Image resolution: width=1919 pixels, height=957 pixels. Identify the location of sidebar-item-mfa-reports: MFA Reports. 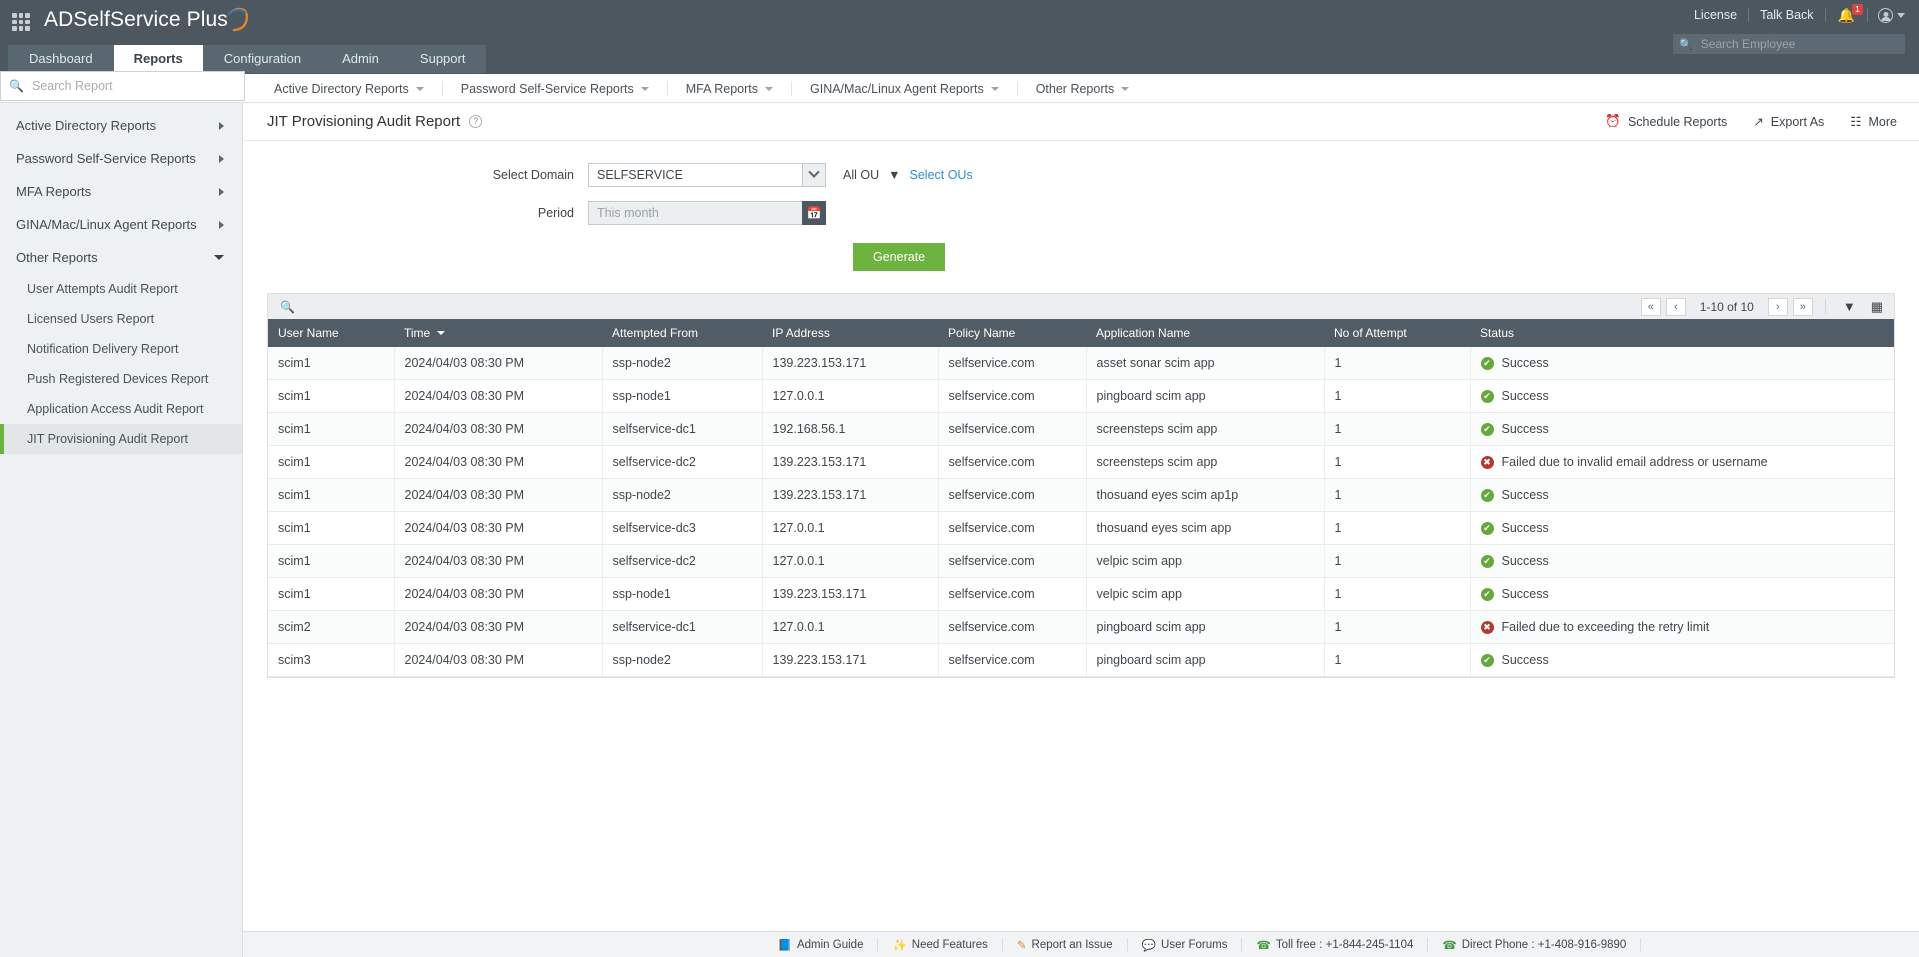
(121, 191).